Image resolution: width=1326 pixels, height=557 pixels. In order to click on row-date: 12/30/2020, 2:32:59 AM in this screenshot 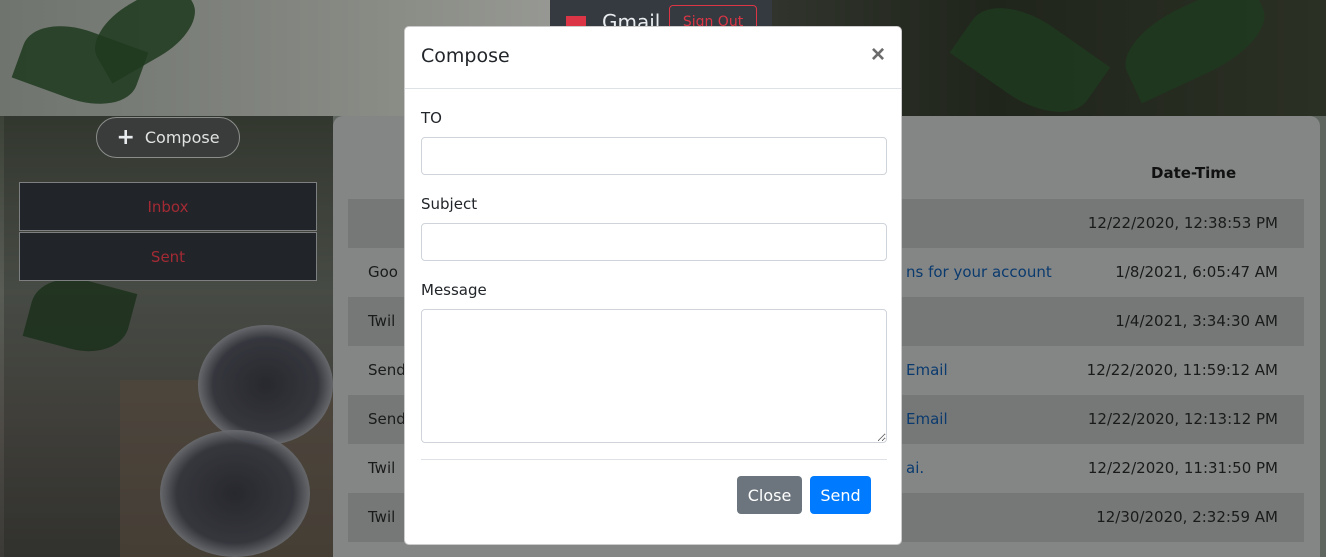, I will do `click(1187, 517)`.